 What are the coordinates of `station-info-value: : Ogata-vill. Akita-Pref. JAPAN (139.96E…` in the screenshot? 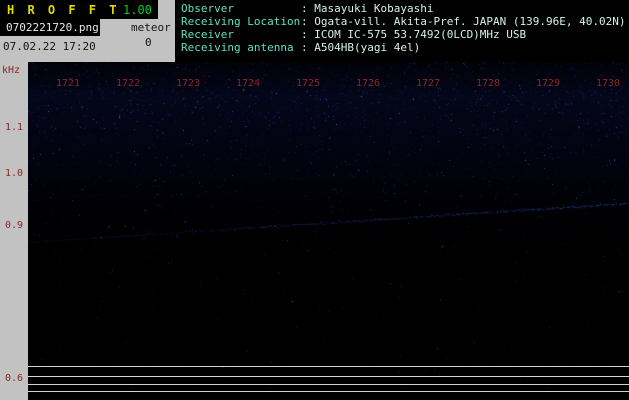 It's located at (463, 21).